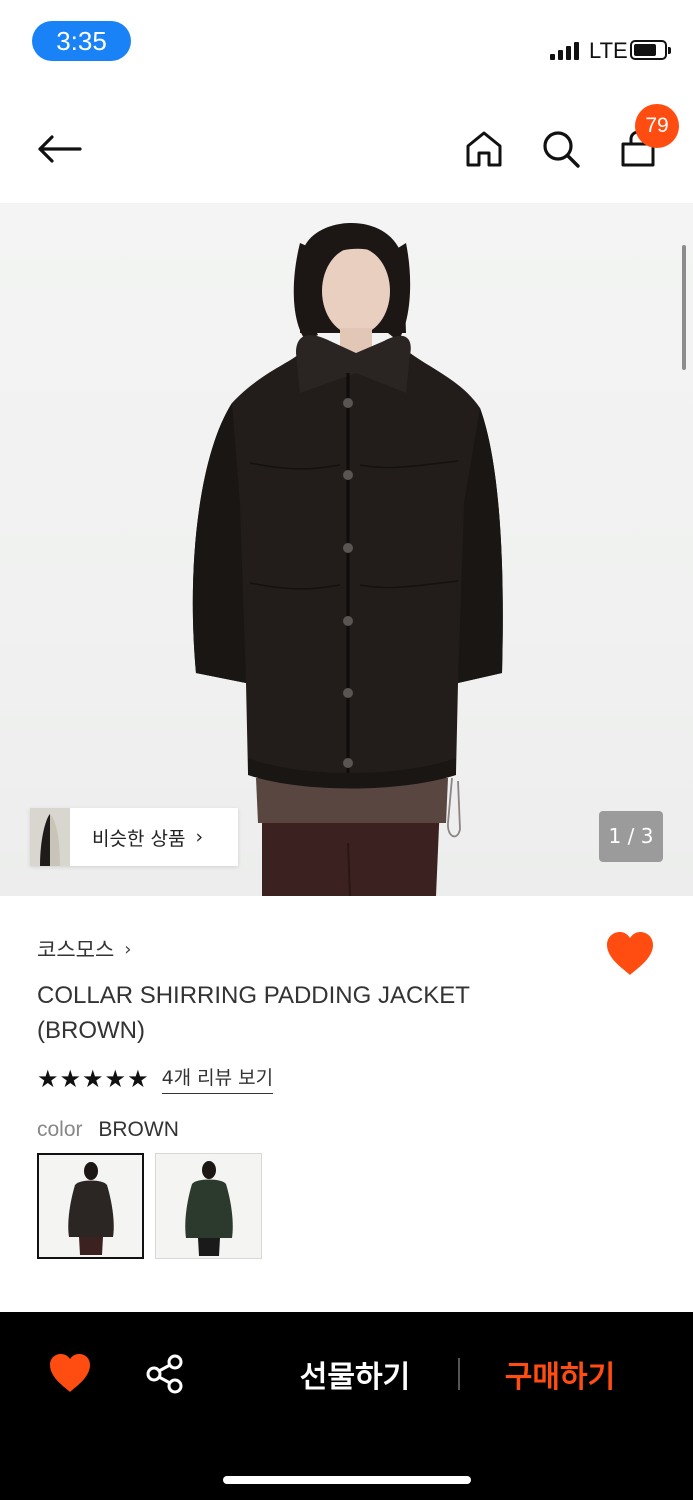 The height and width of the screenshot is (1500, 693). What do you see at coordinates (253, 1013) in the screenshot?
I see `product-title: COLLAR SHIRRING PADDING JACKET (BROWN)` at bounding box center [253, 1013].